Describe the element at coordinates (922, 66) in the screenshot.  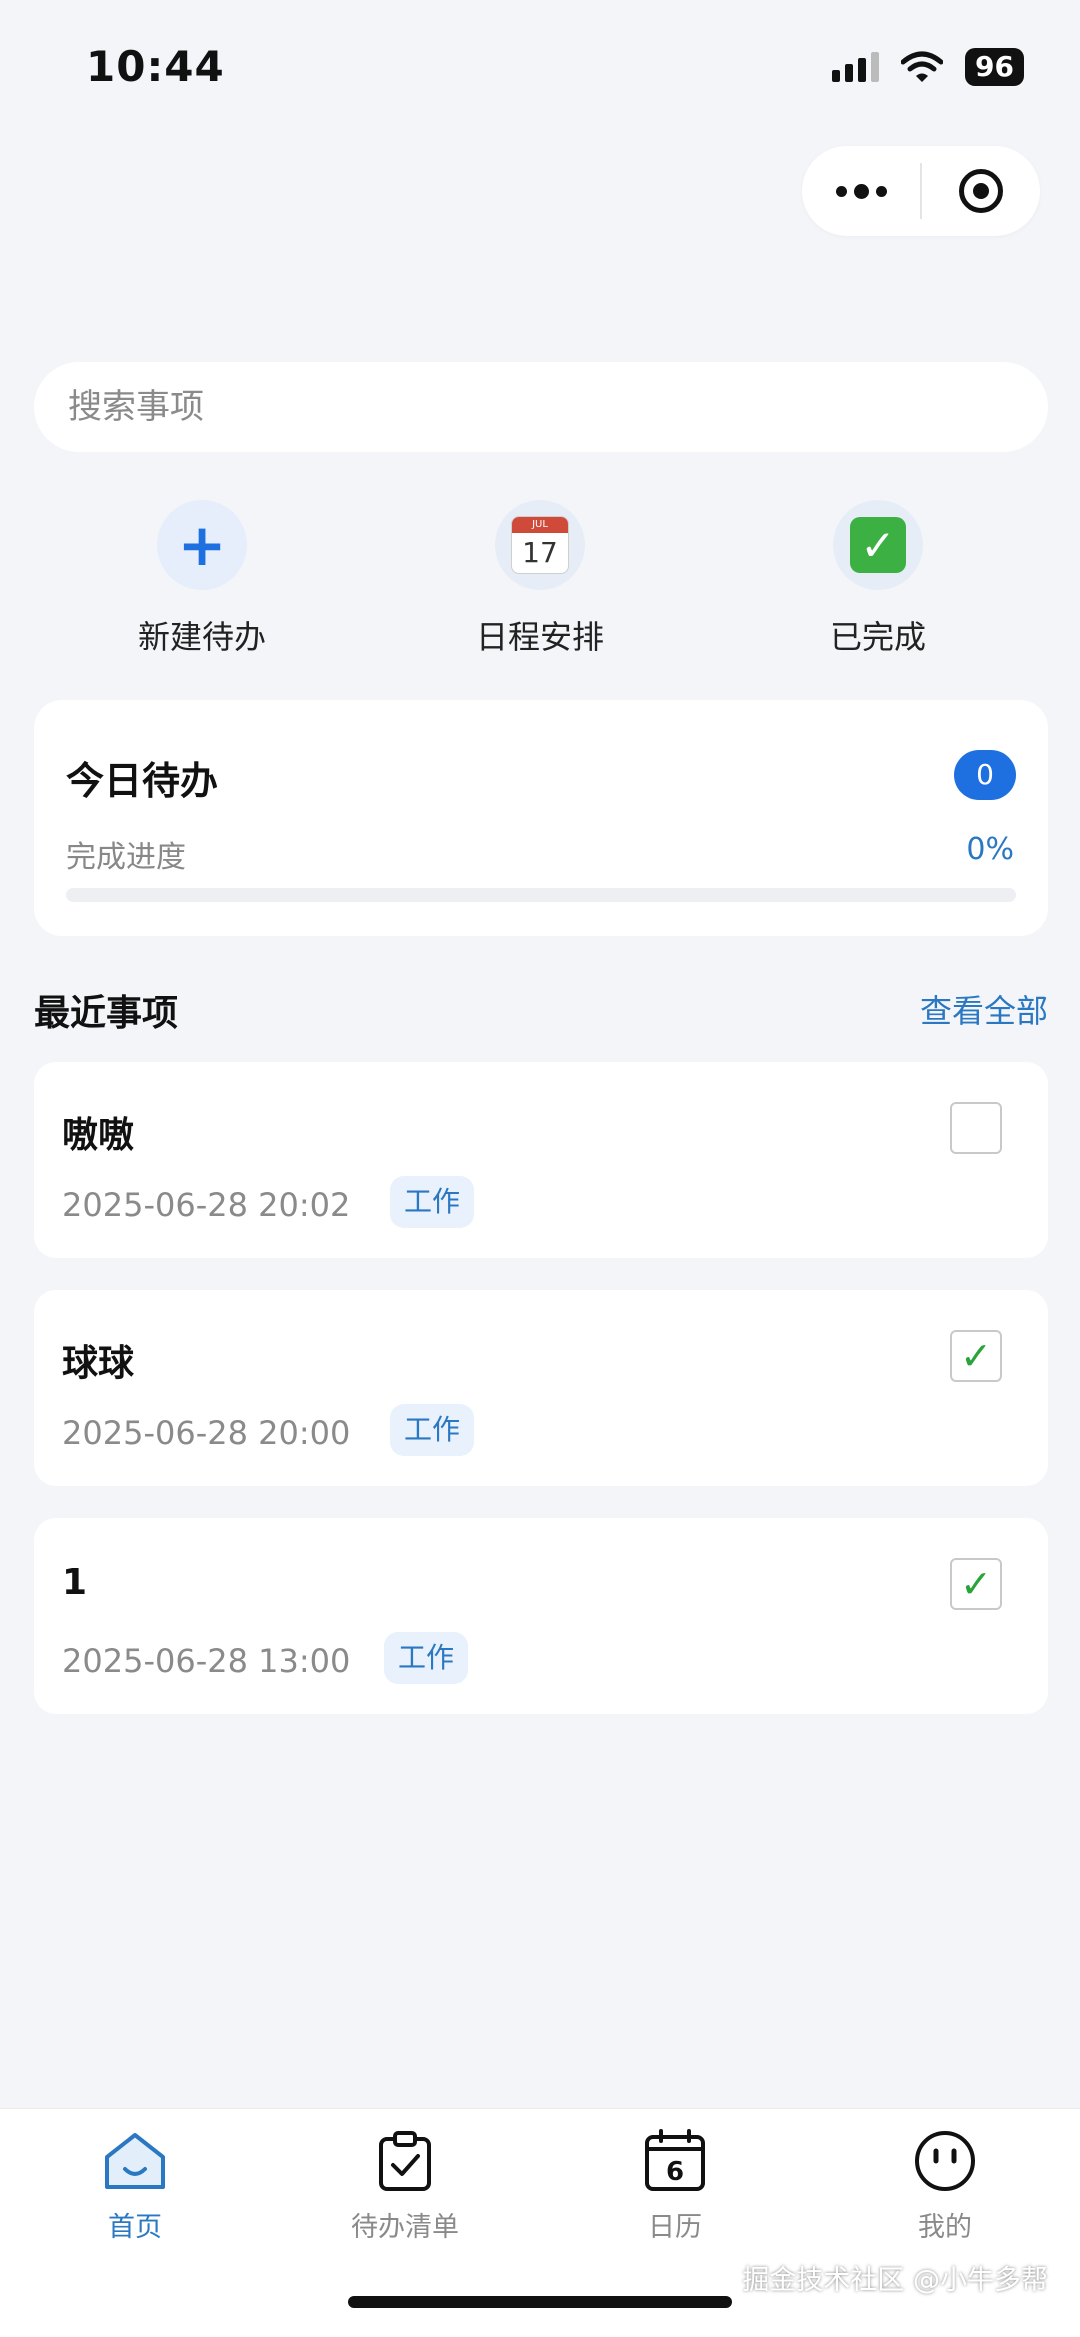
I see `wifi-icon` at that location.